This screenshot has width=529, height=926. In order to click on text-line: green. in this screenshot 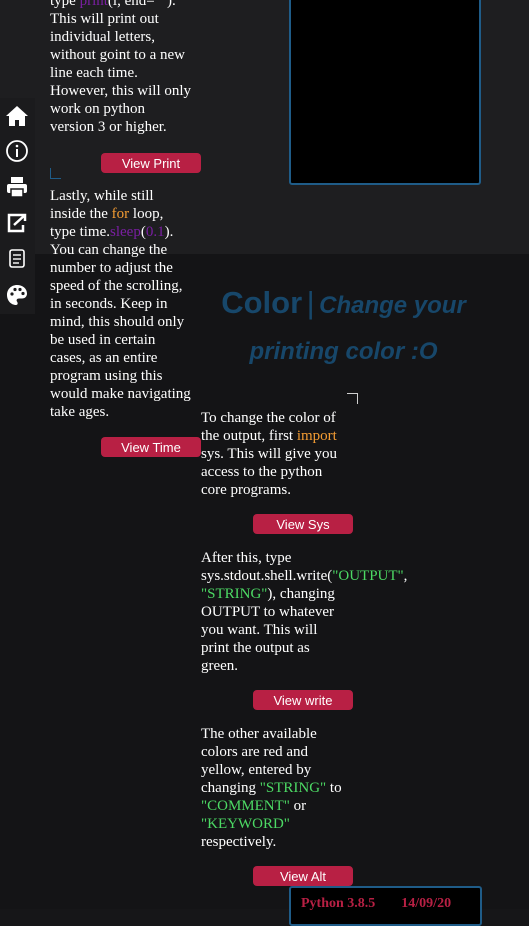, I will do `click(220, 666)`.